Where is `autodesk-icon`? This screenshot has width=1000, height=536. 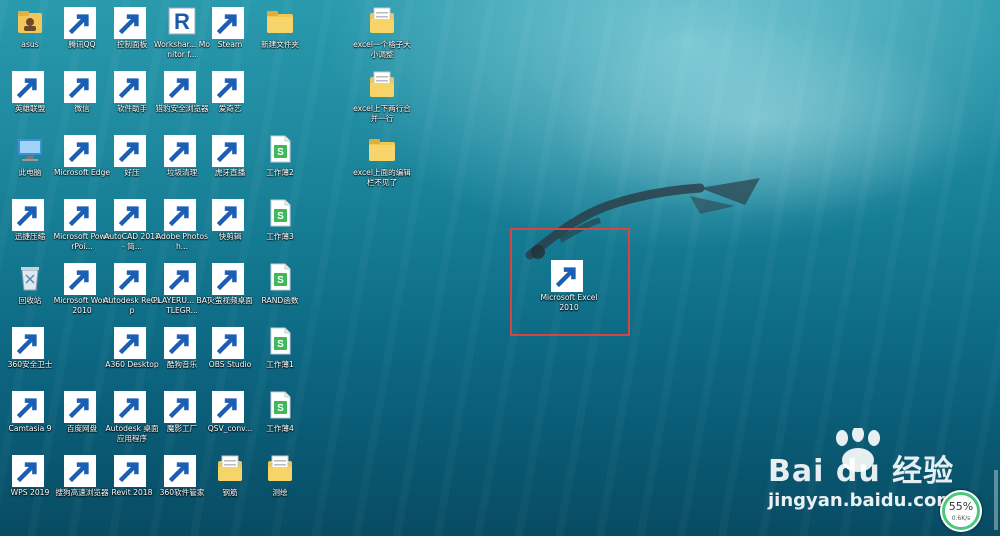 autodesk-icon is located at coordinates (131, 406).